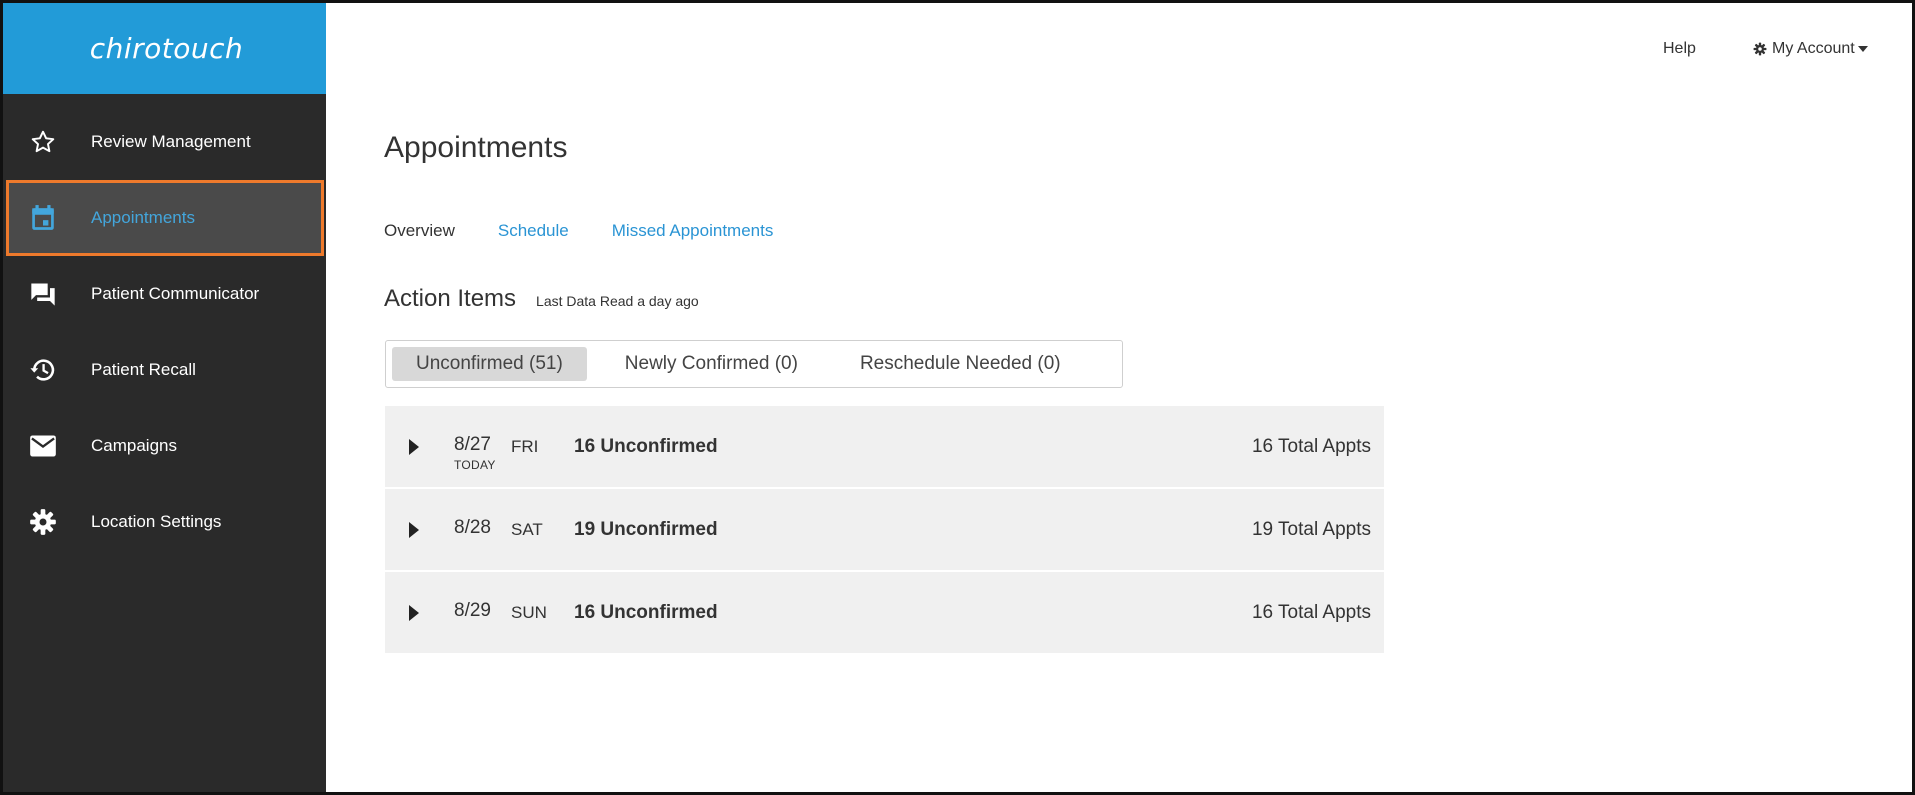  Describe the element at coordinates (1679, 49) in the screenshot. I see `help-link: Help` at that location.